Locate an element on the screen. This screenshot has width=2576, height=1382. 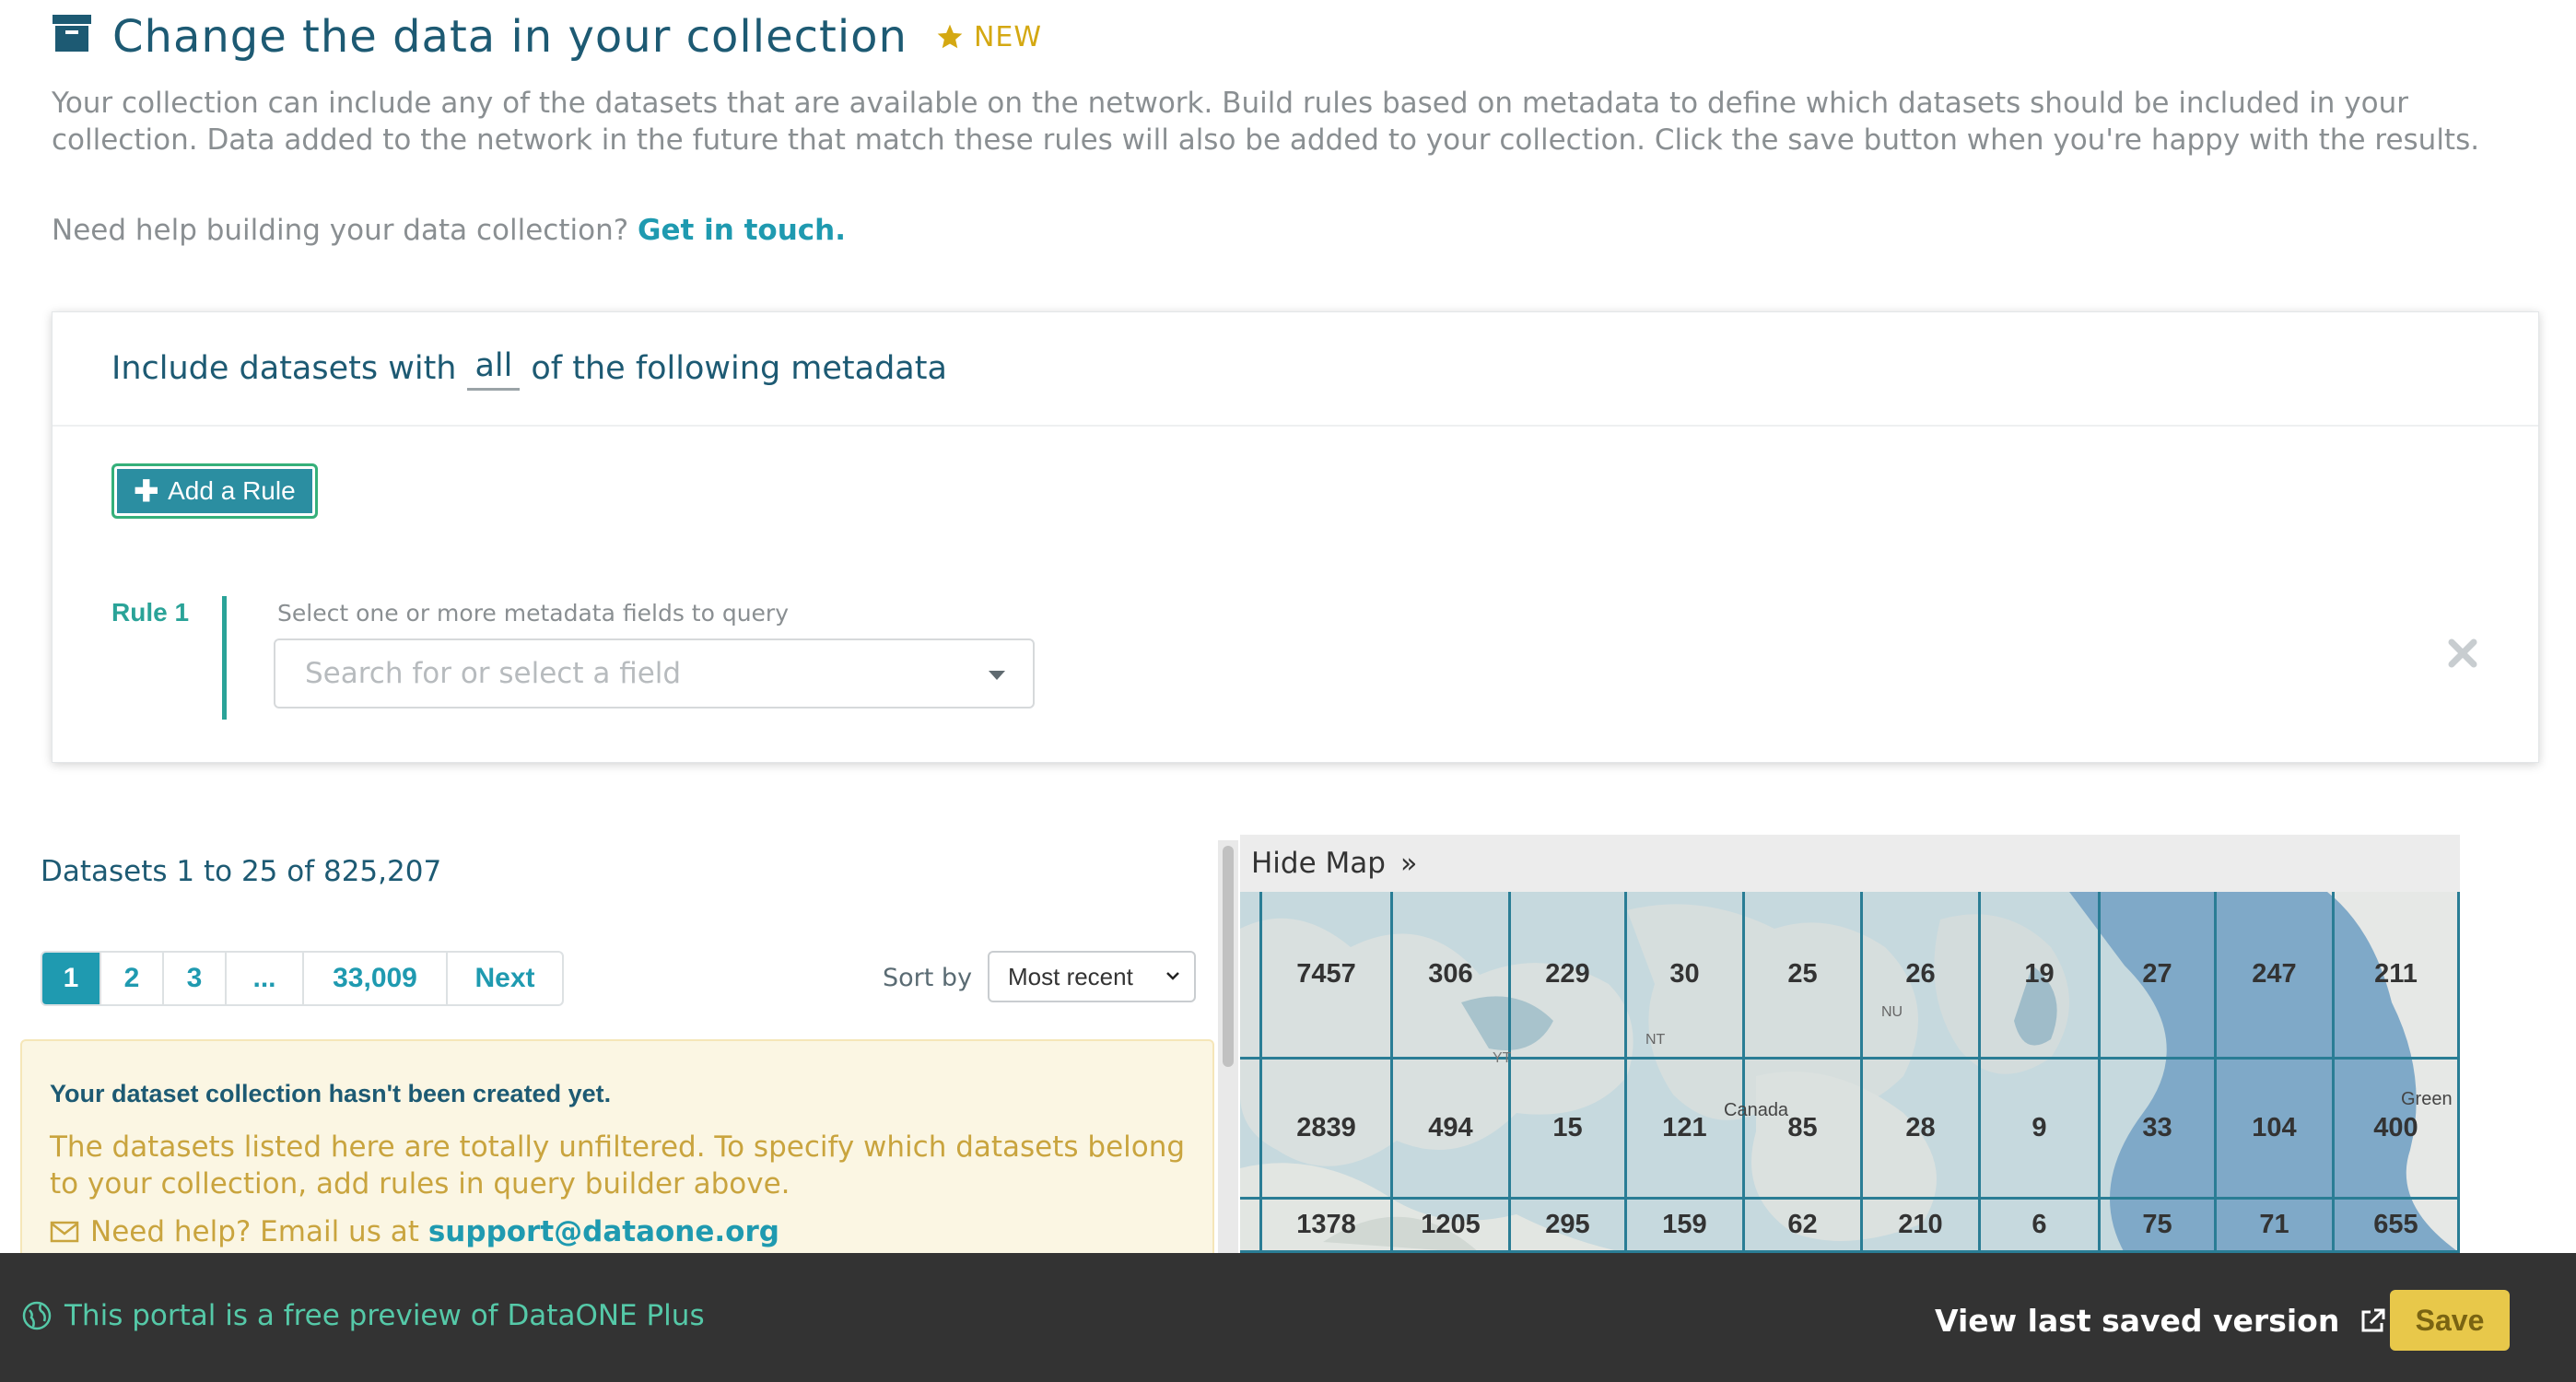
save-button: Save is located at coordinates (2450, 1320).